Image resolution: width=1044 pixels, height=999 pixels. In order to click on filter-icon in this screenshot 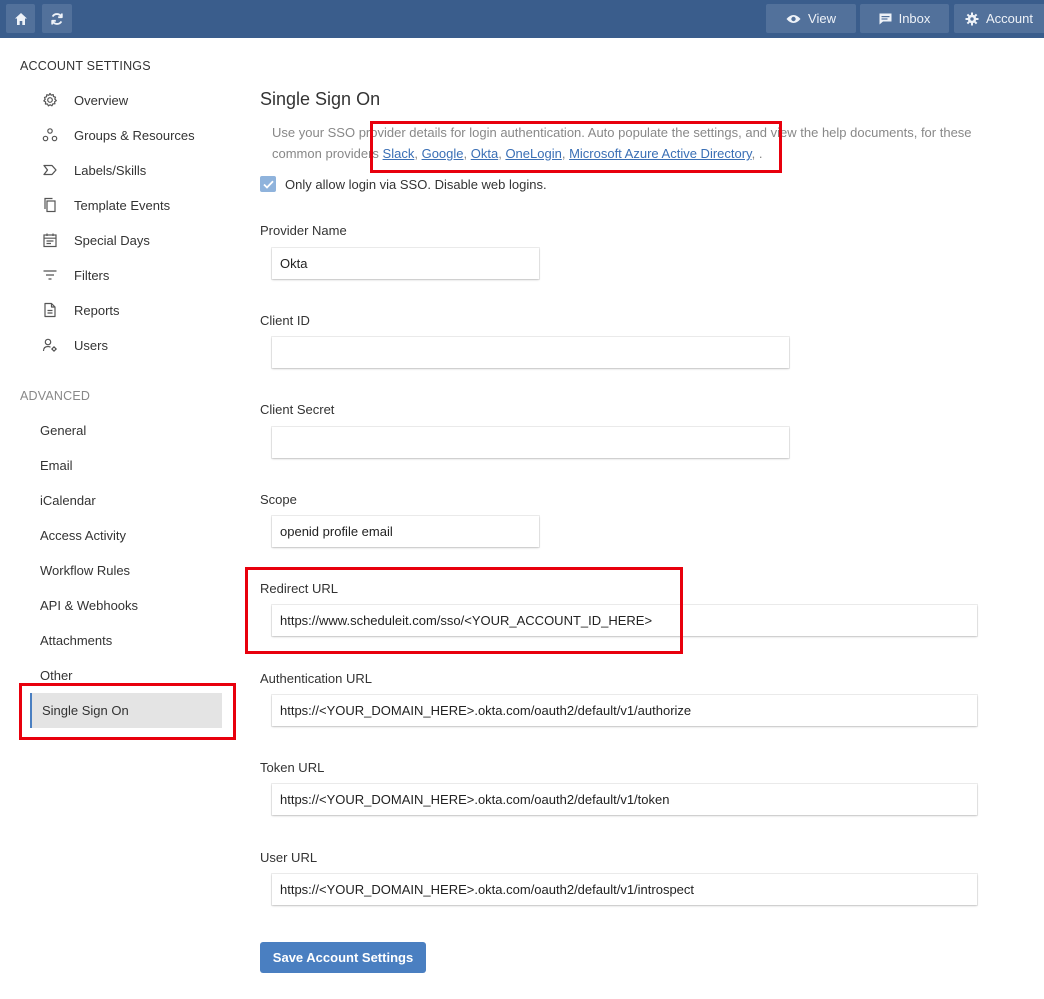, I will do `click(50, 275)`.